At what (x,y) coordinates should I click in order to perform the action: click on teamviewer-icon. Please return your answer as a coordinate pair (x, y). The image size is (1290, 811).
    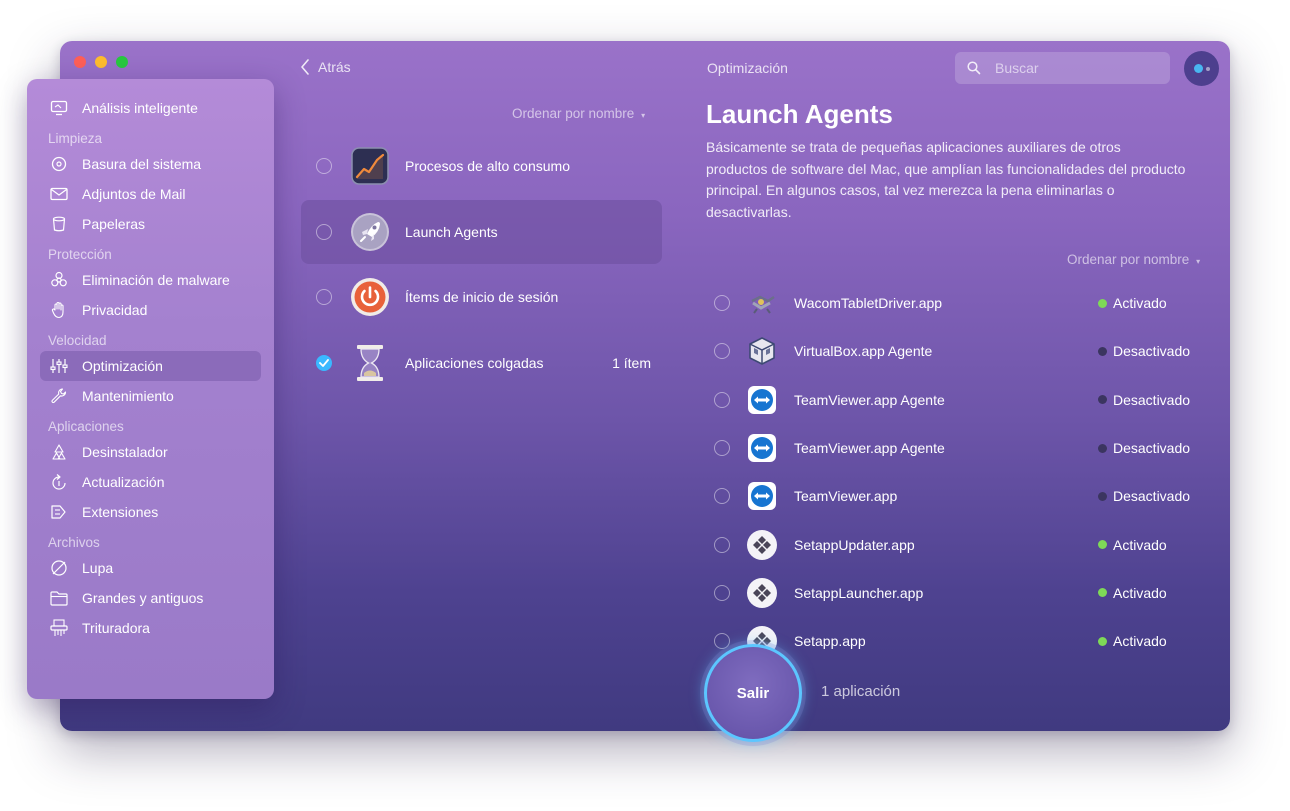
    Looking at the image, I should click on (762, 496).